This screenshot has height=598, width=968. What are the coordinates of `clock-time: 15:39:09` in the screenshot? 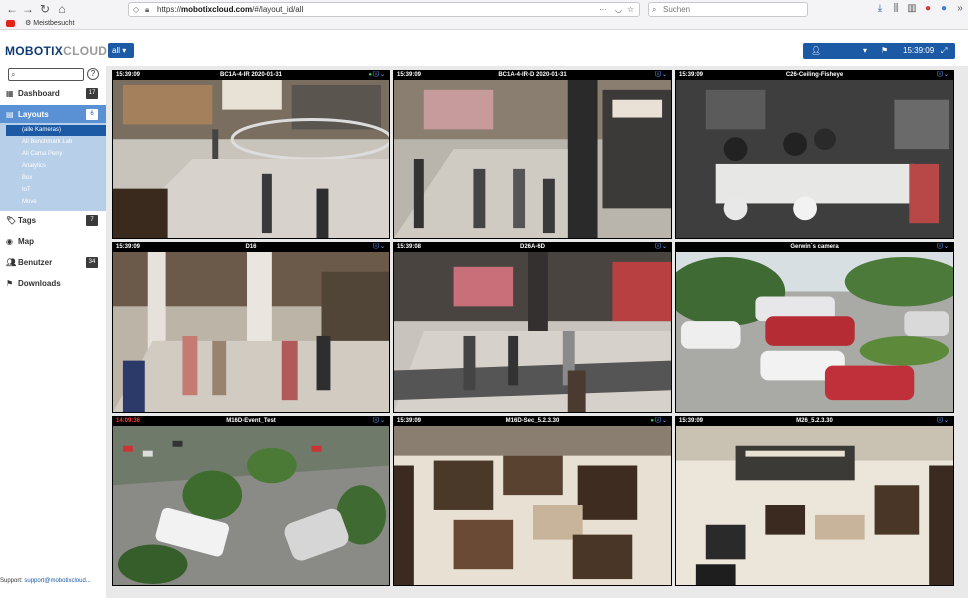 It's located at (919, 50).